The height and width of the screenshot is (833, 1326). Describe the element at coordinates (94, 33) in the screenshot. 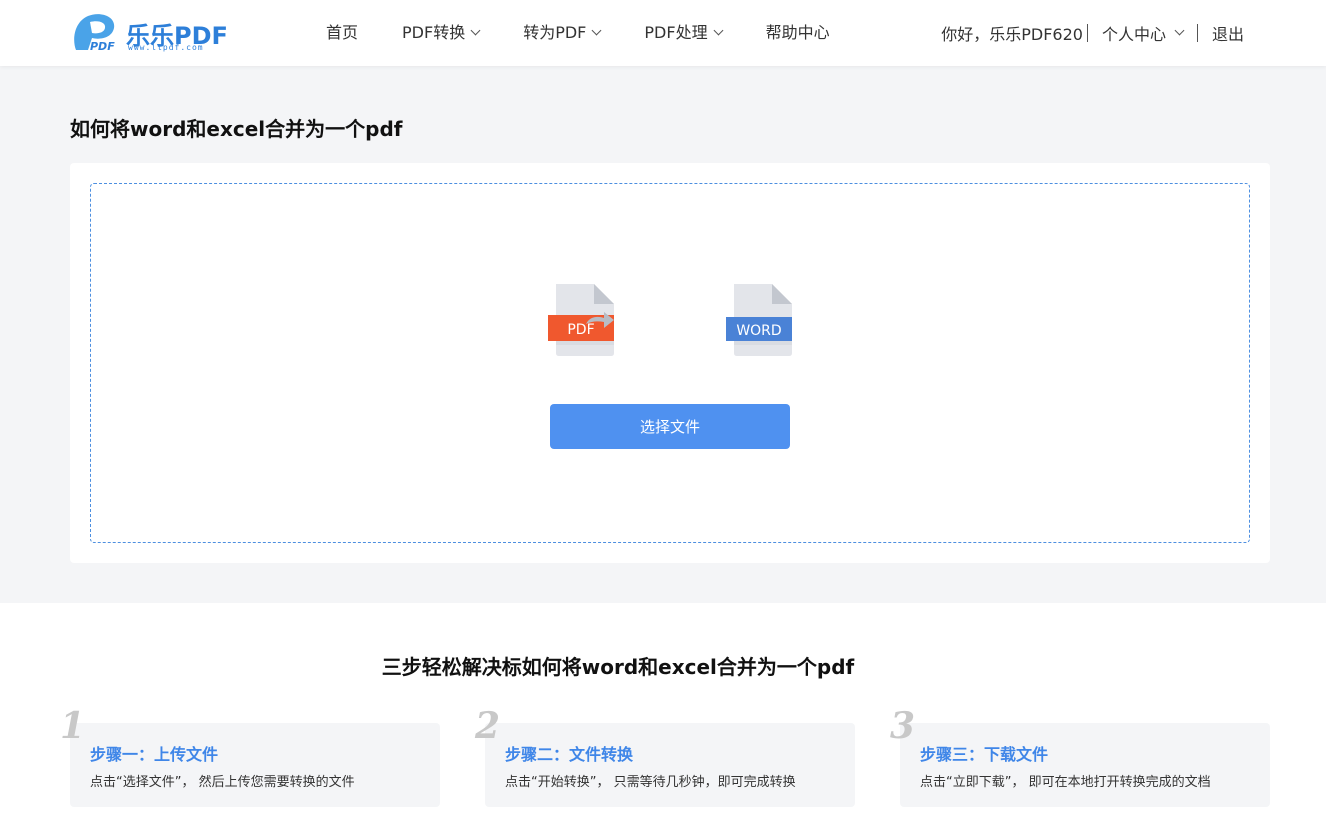

I see `logo-p-icon: PDF` at that location.